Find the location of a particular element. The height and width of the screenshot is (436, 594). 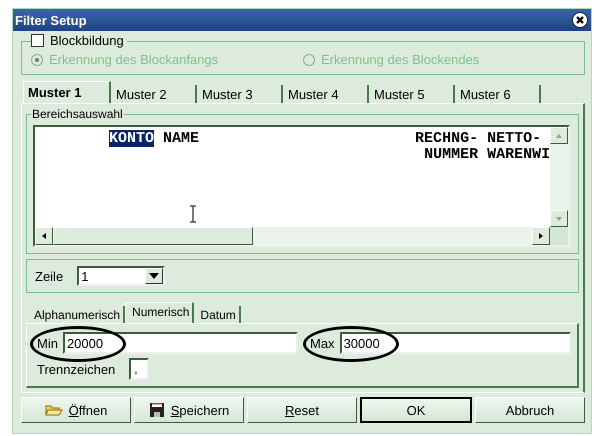

tab: Muster 5 is located at coordinates (412, 94).